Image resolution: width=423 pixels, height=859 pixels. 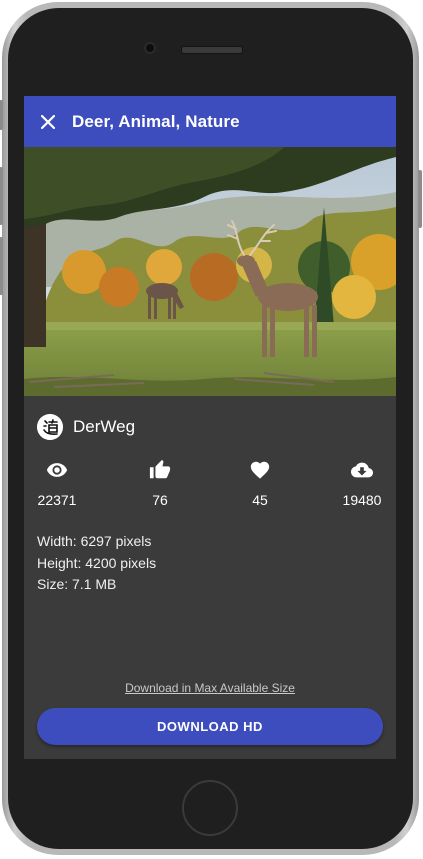 I want to click on mute-switch, so click(x=1, y=115).